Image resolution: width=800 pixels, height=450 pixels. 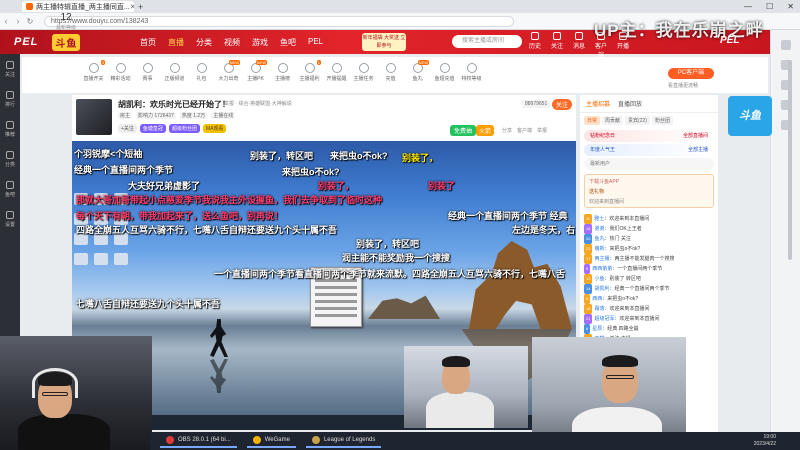 What do you see at coordinates (599, 309) in the screenshot?
I see `chat-username: 霜落` at bounding box center [599, 309].